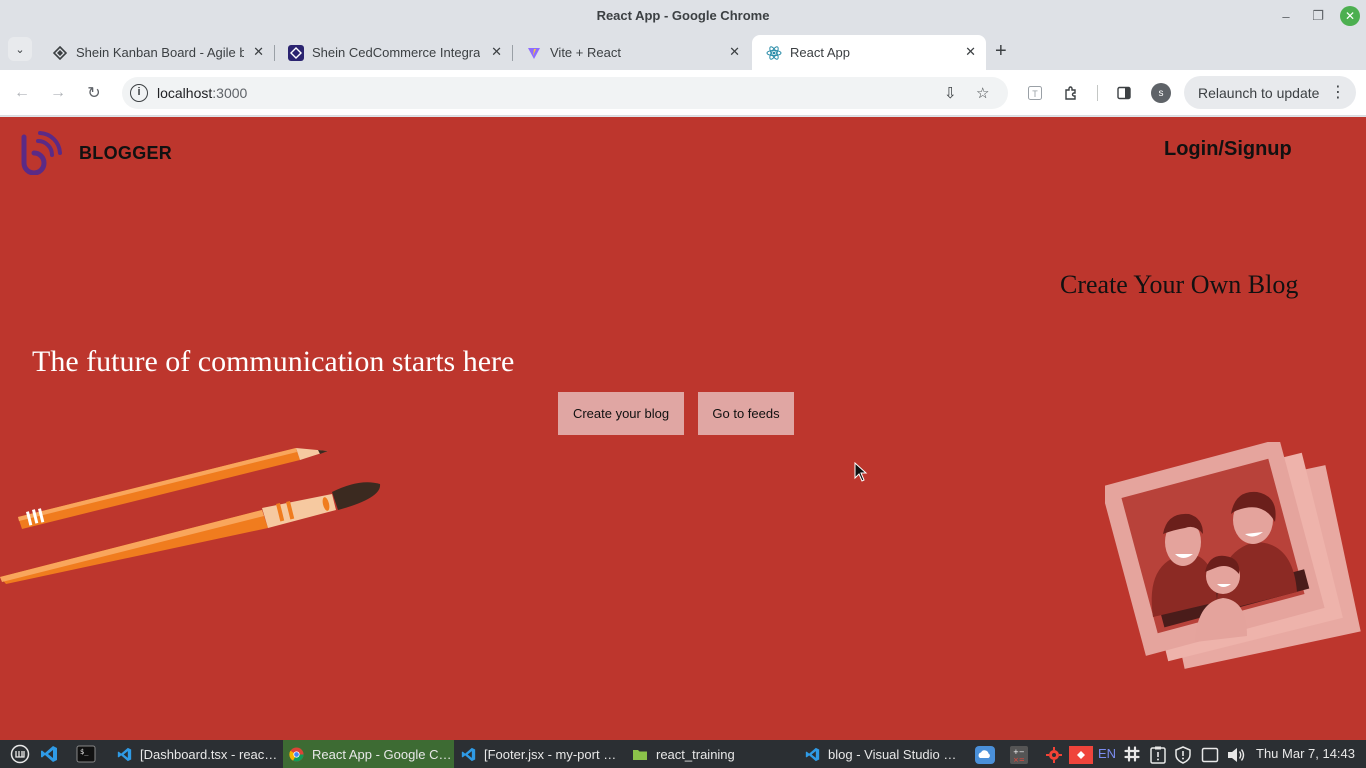  I want to click on mint-menu-icon, so click(20, 754).